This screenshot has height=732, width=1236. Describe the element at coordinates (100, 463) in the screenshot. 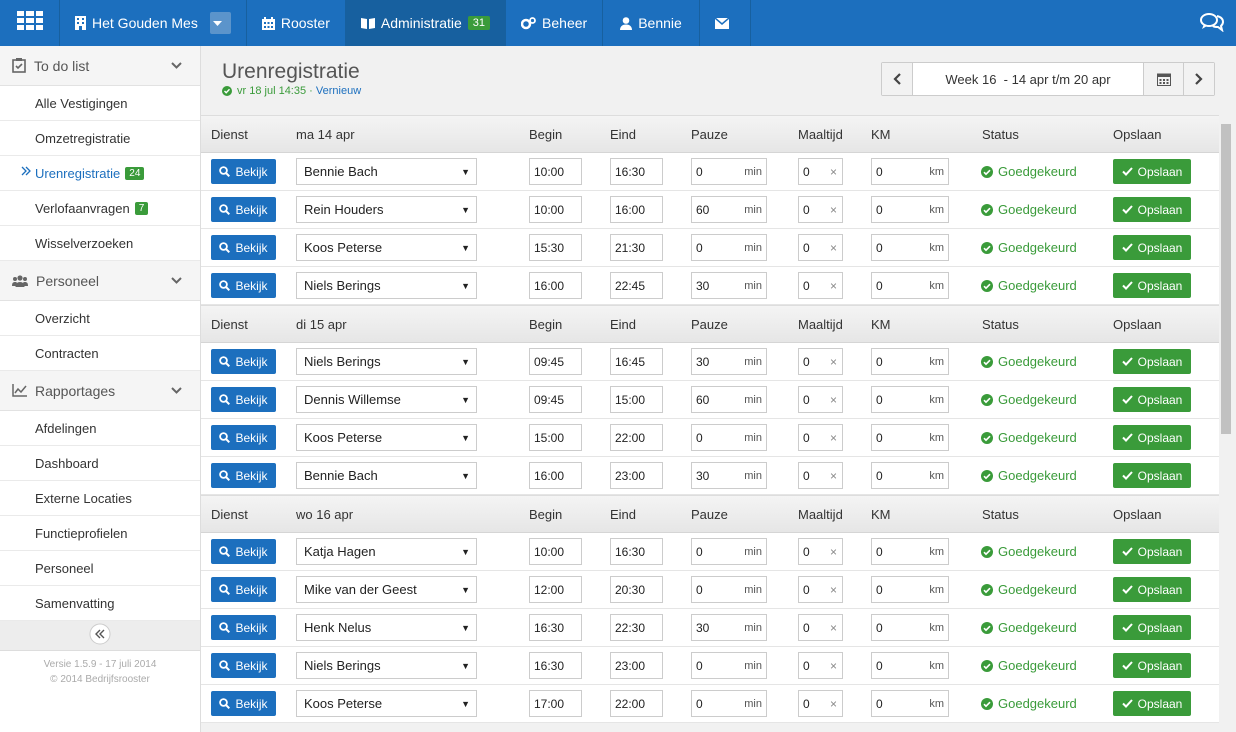

I see `sidebar-item-dashboard: Dashboard` at that location.